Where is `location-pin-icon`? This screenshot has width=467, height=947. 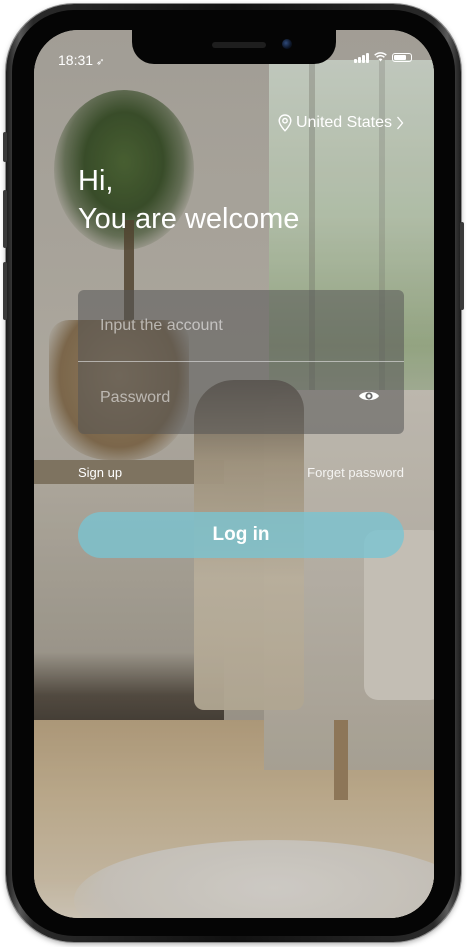
location-pin-icon is located at coordinates (285, 123).